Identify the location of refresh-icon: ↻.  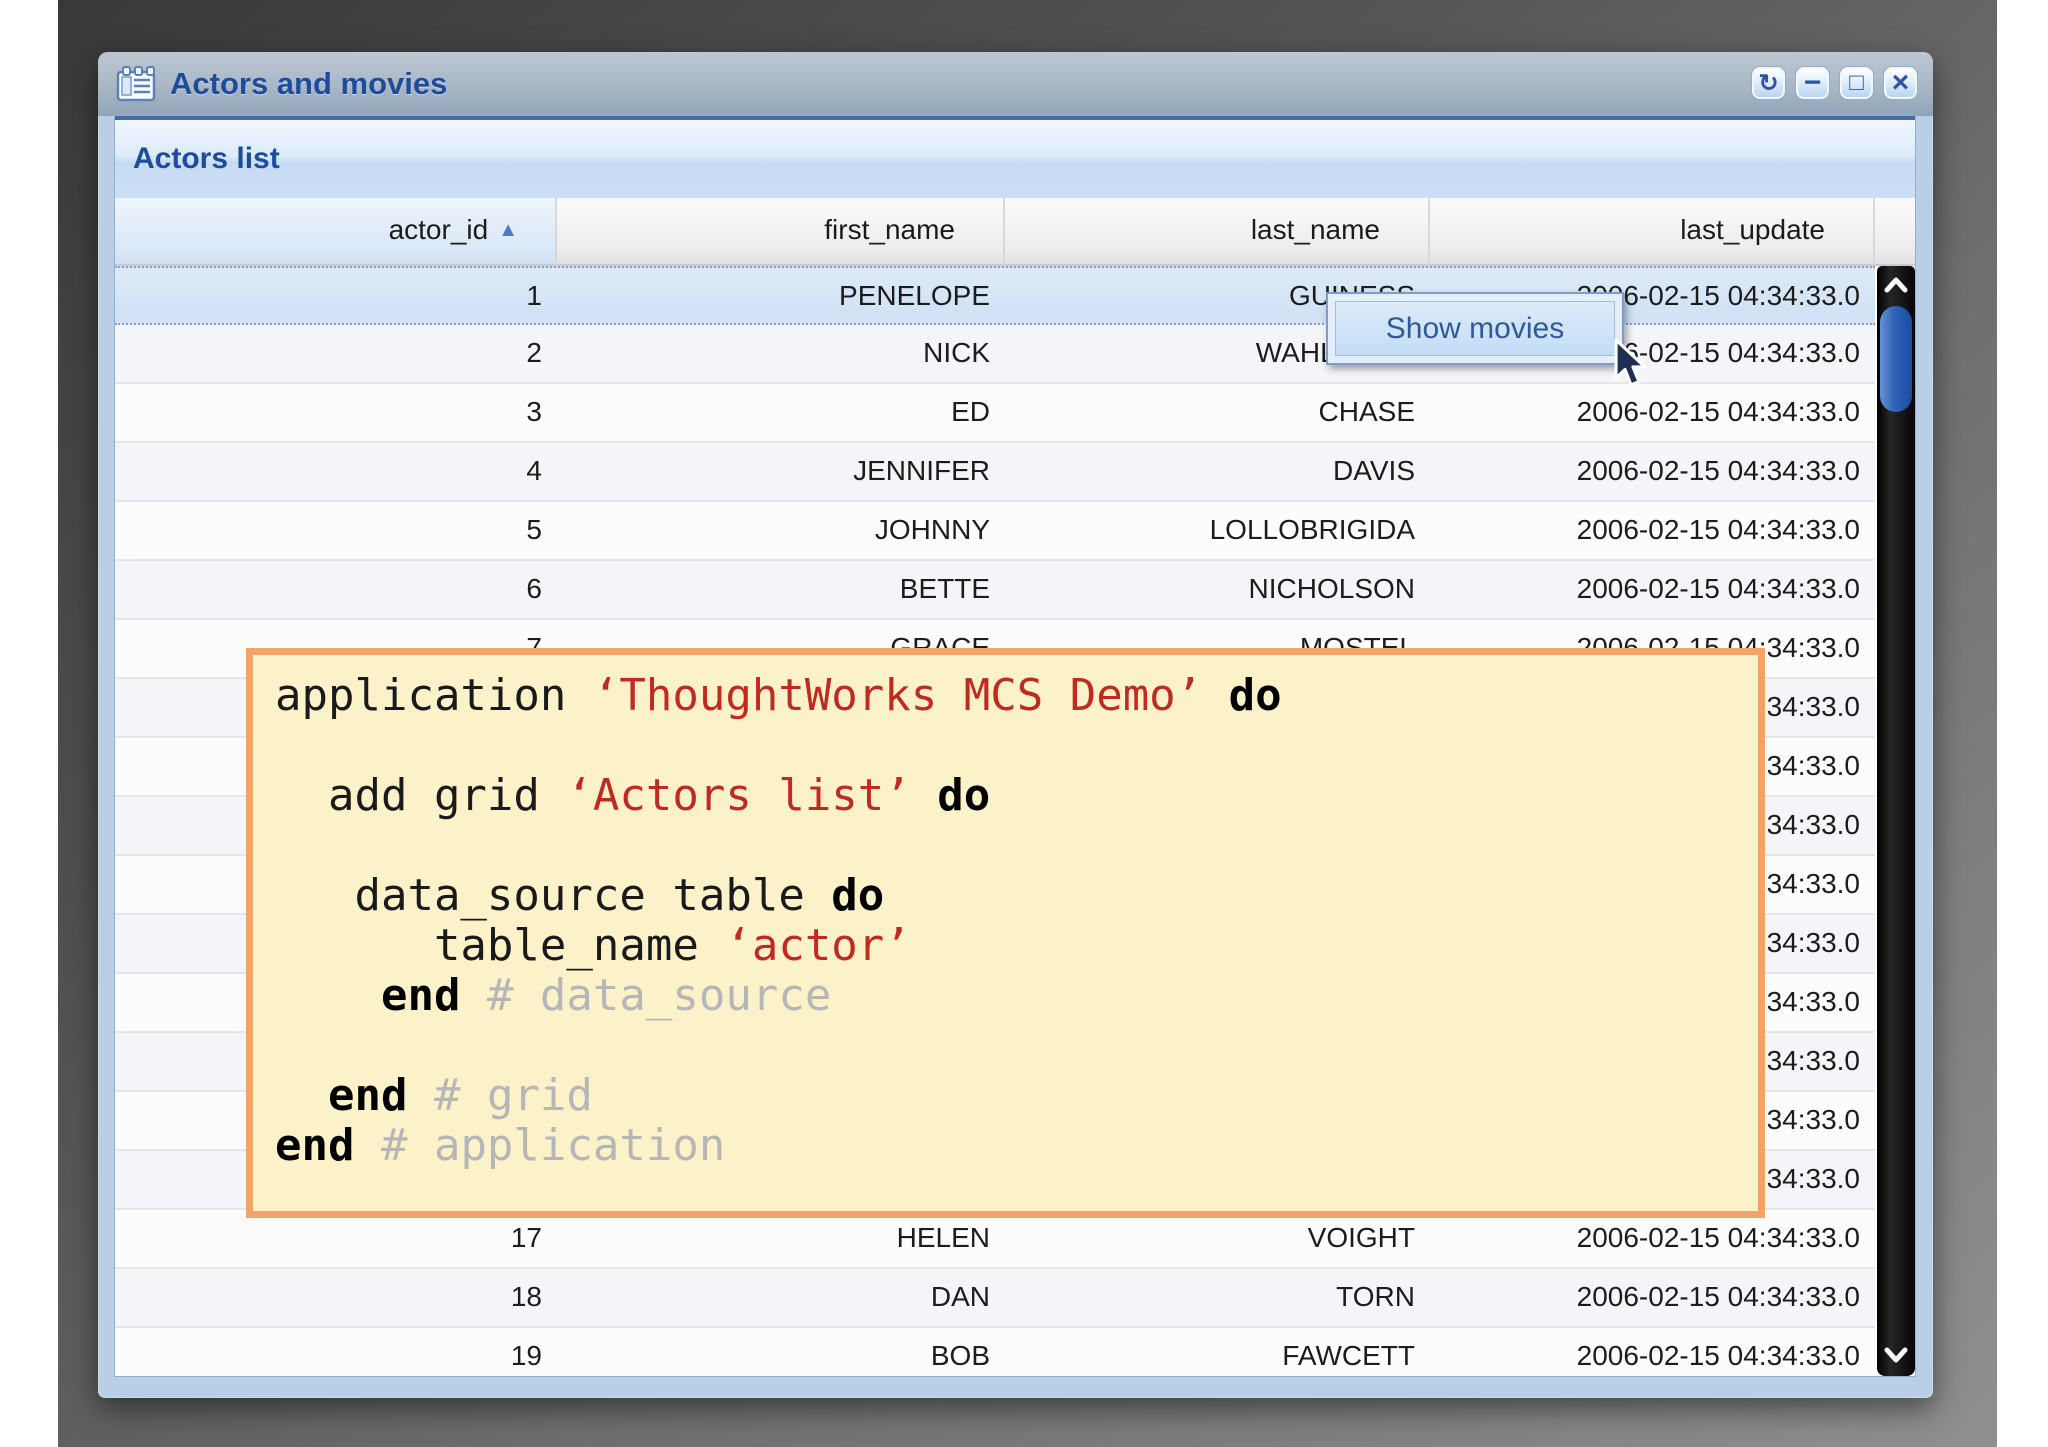
(1768, 83).